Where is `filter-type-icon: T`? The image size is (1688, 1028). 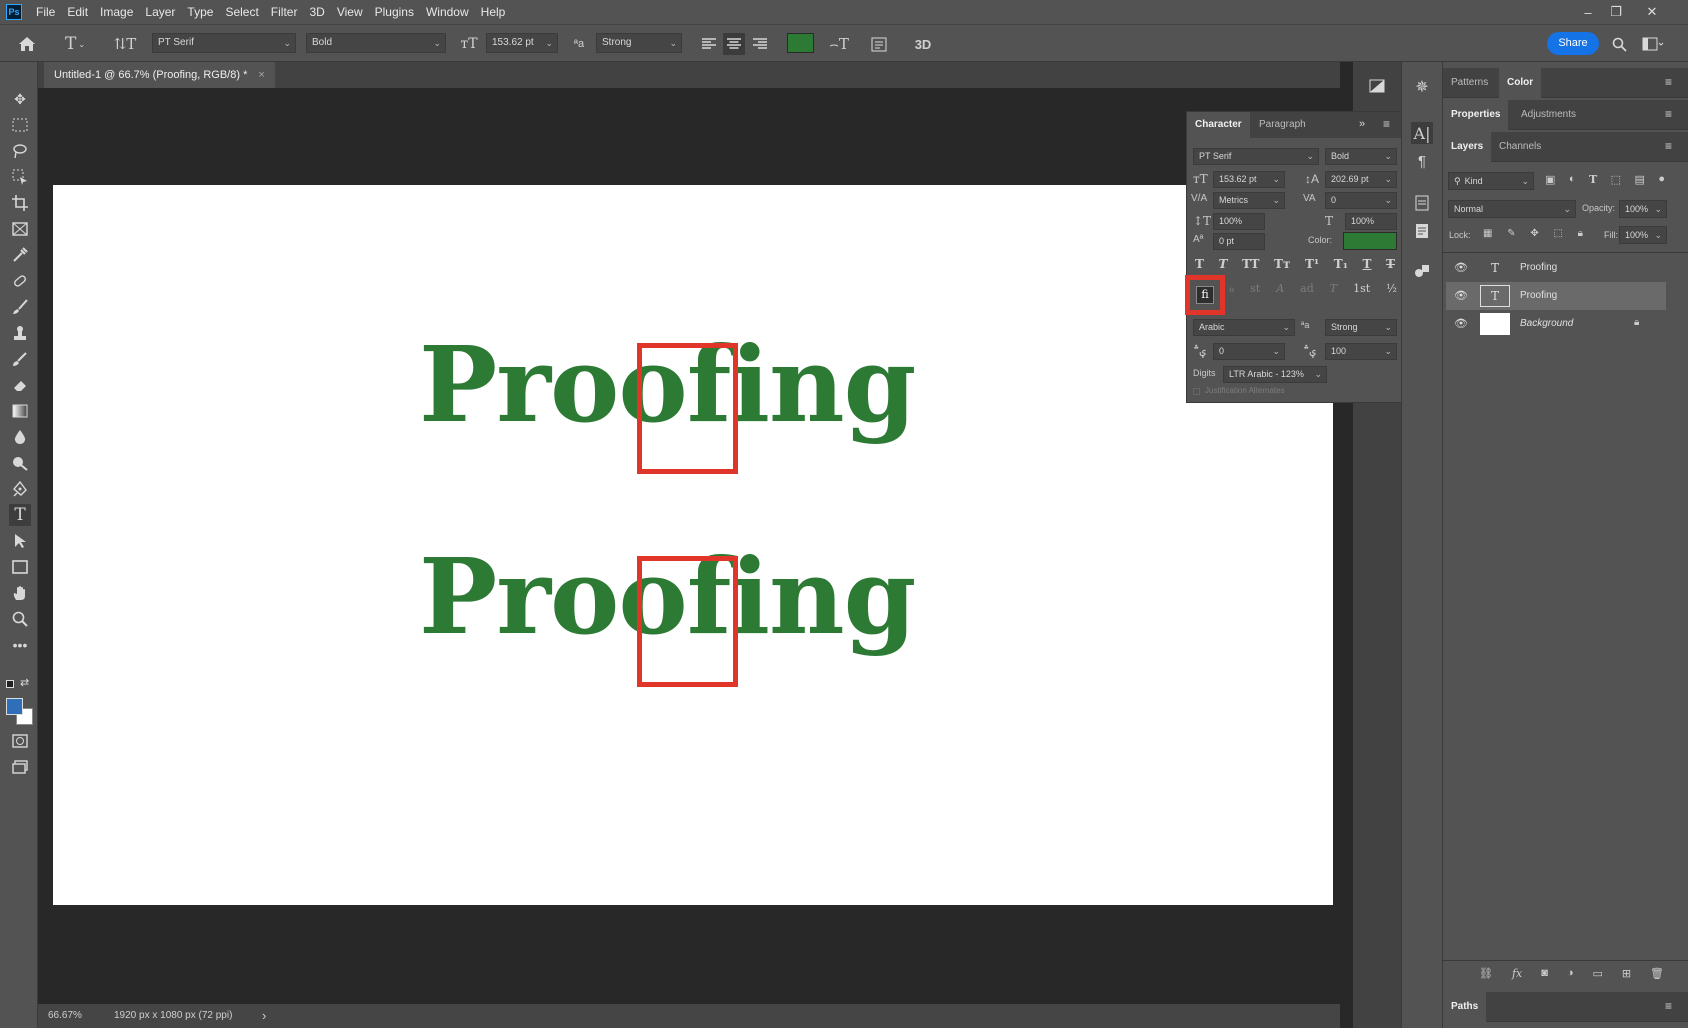 filter-type-icon: T is located at coordinates (1593, 181).